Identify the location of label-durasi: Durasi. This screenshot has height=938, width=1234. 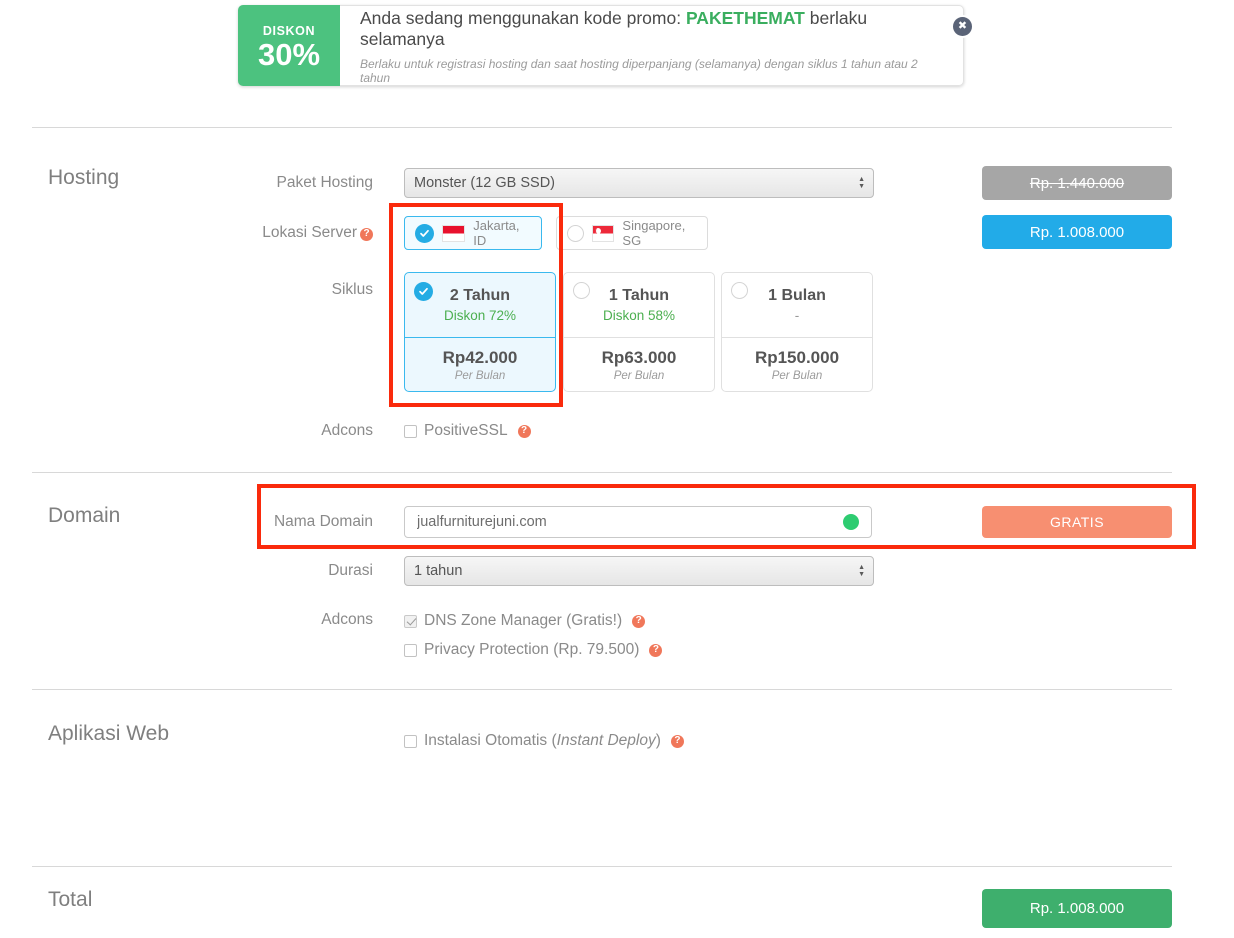
(350, 570).